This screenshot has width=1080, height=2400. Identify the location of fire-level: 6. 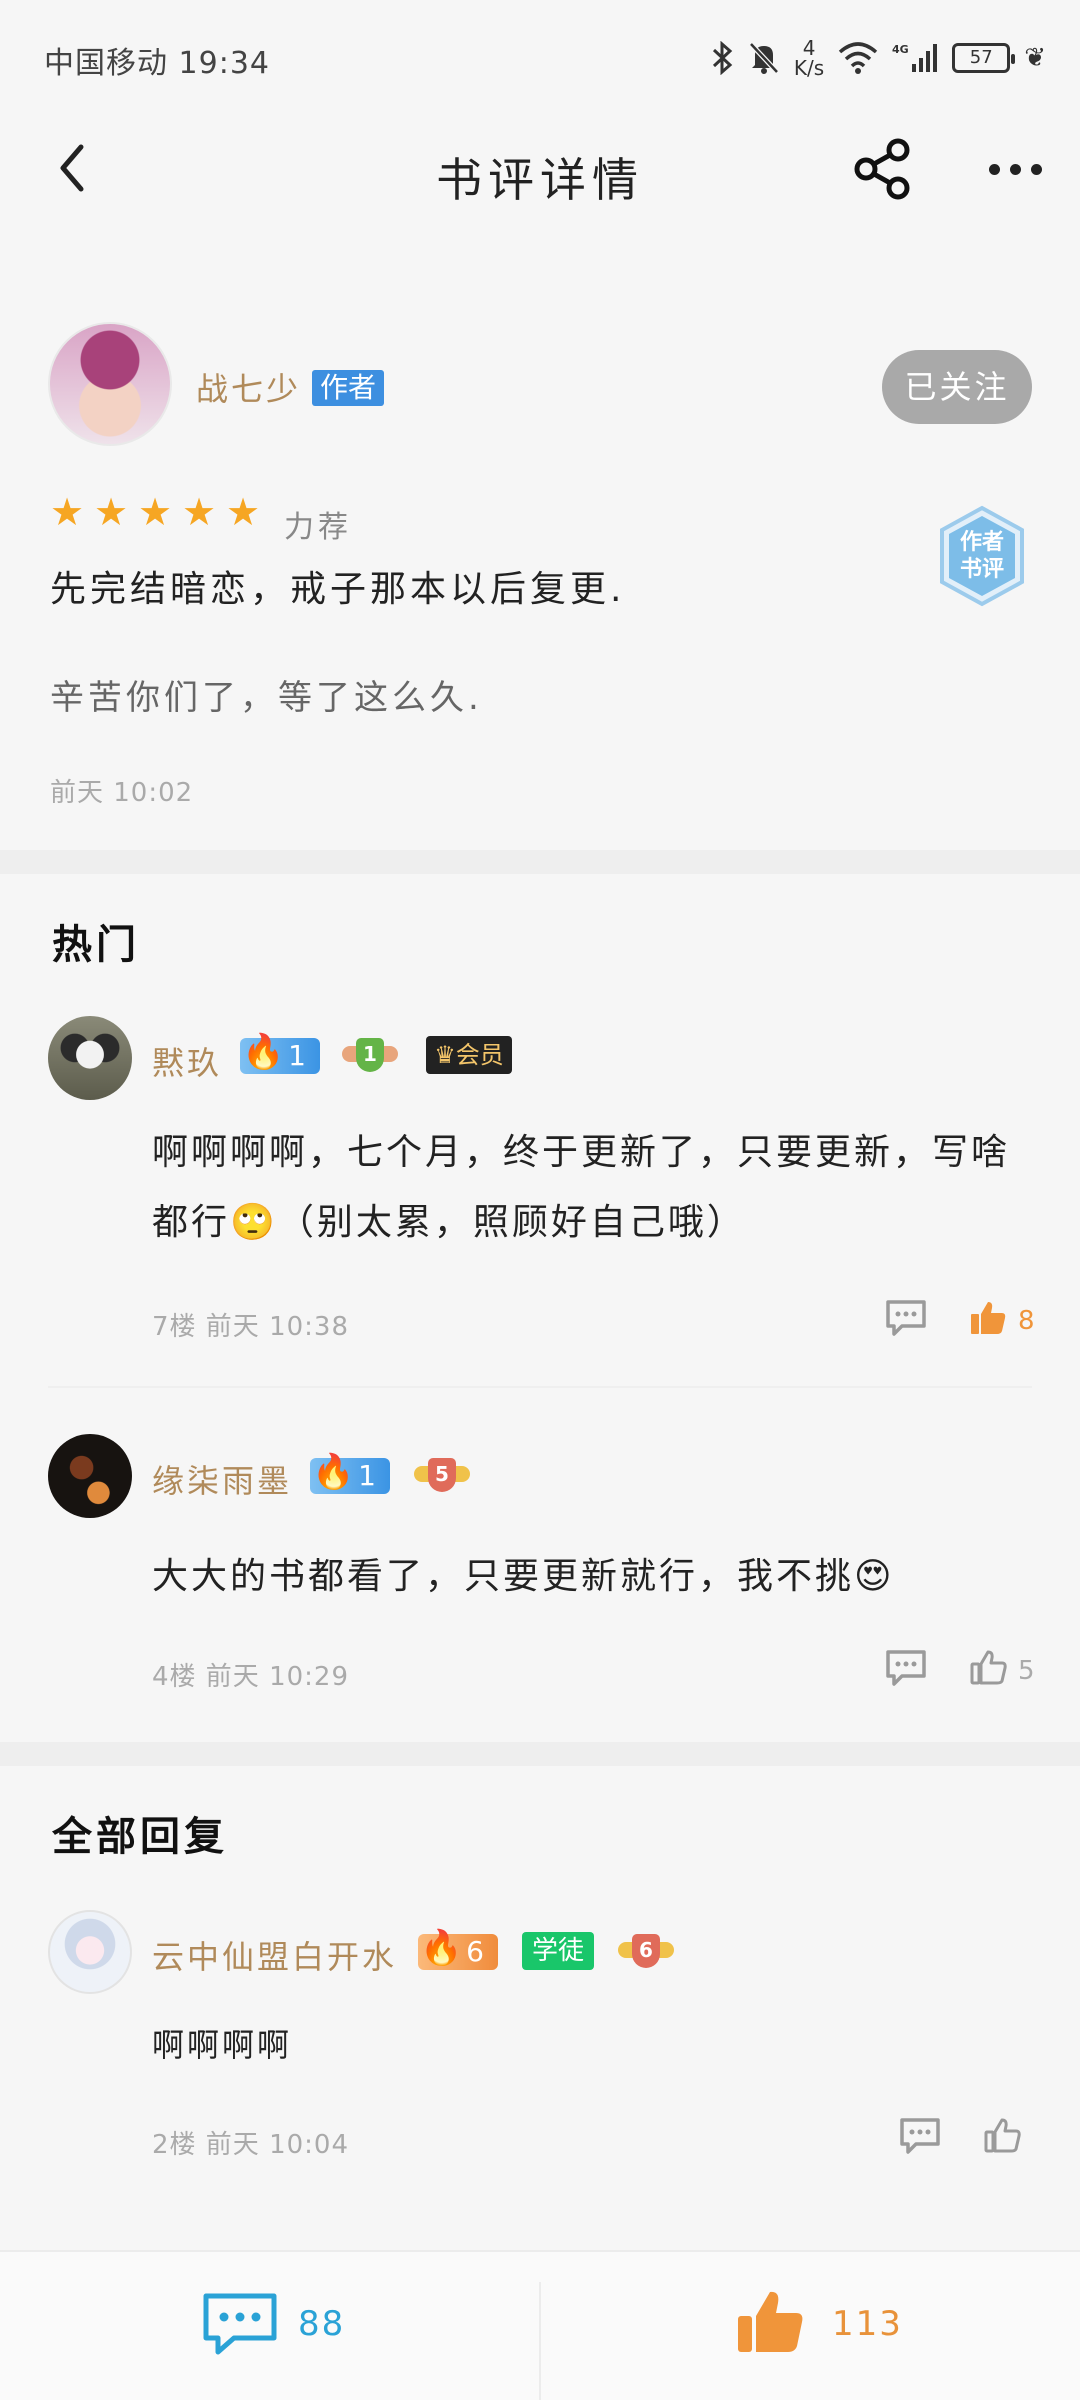
(475, 1951).